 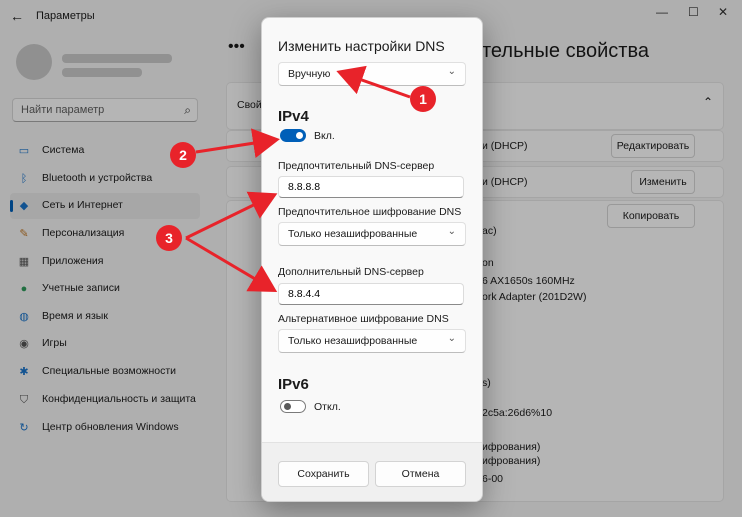 What do you see at coordinates (237, 143) in the screenshot?
I see `arrow-to-ipv4-toggle` at bounding box center [237, 143].